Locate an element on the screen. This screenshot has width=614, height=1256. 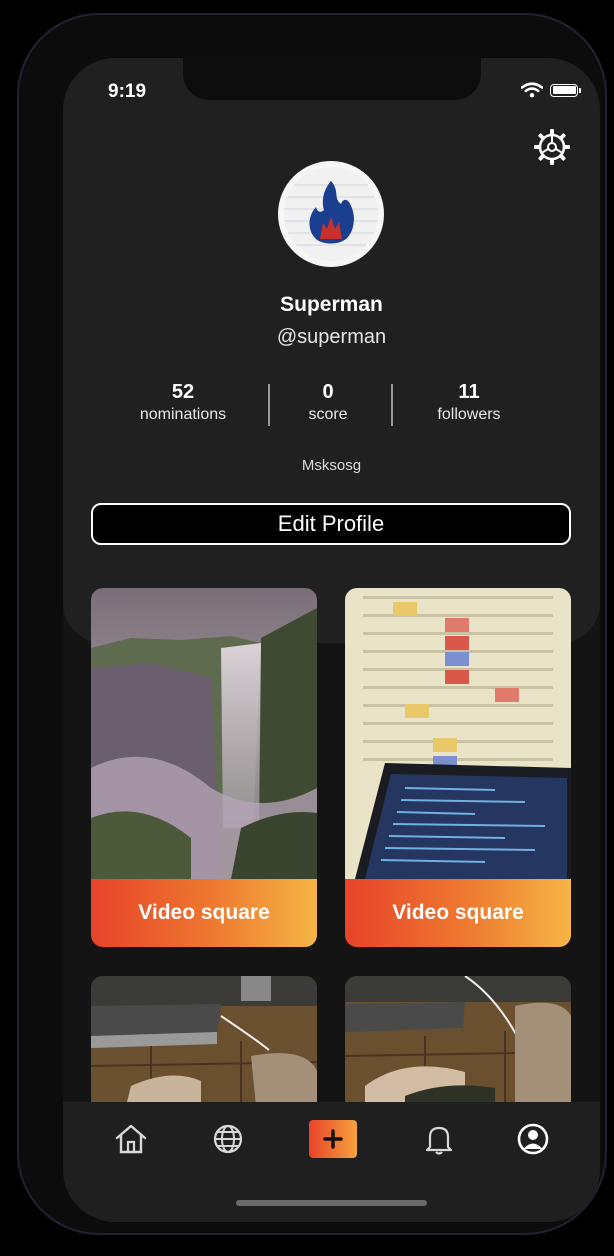
stat-nominations: 52 nominations is located at coordinates (183, 403).